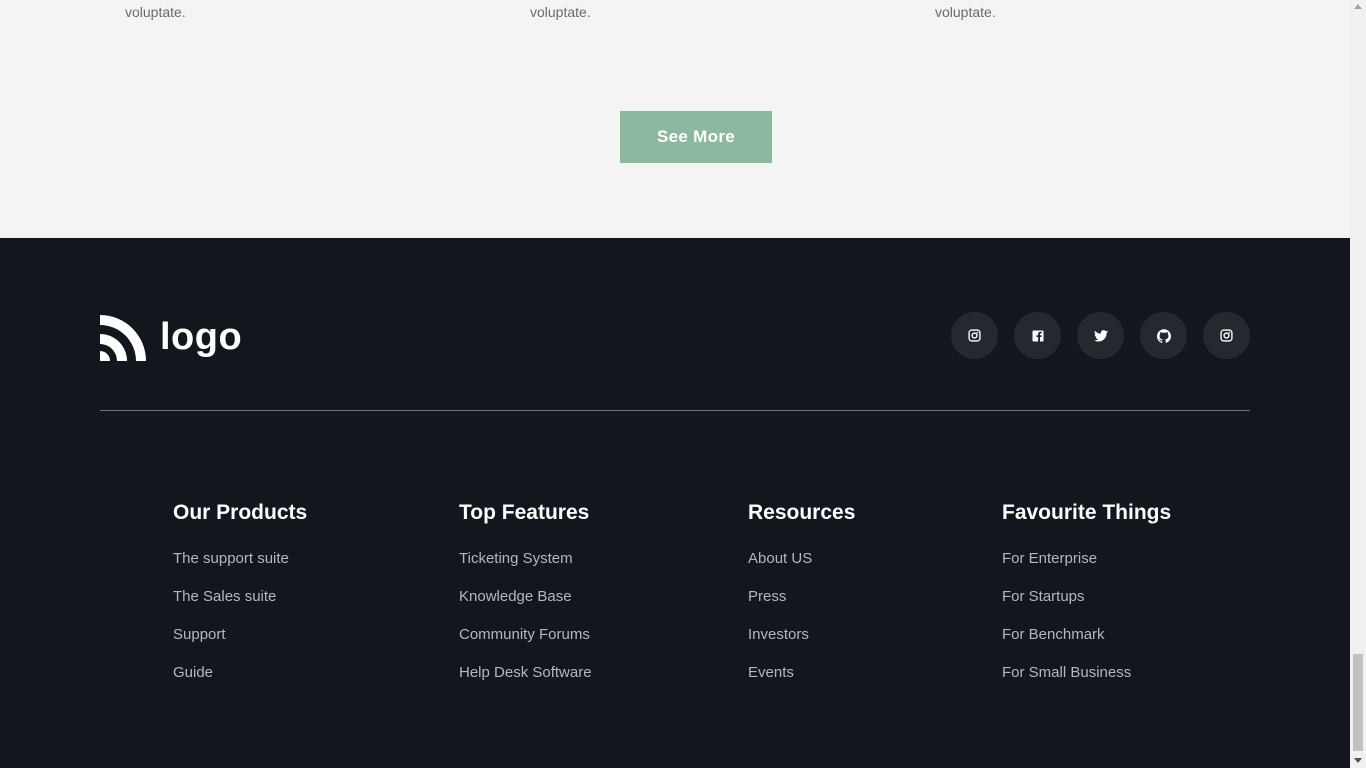  What do you see at coordinates (801, 597) in the screenshot?
I see `footer-link: Press` at bounding box center [801, 597].